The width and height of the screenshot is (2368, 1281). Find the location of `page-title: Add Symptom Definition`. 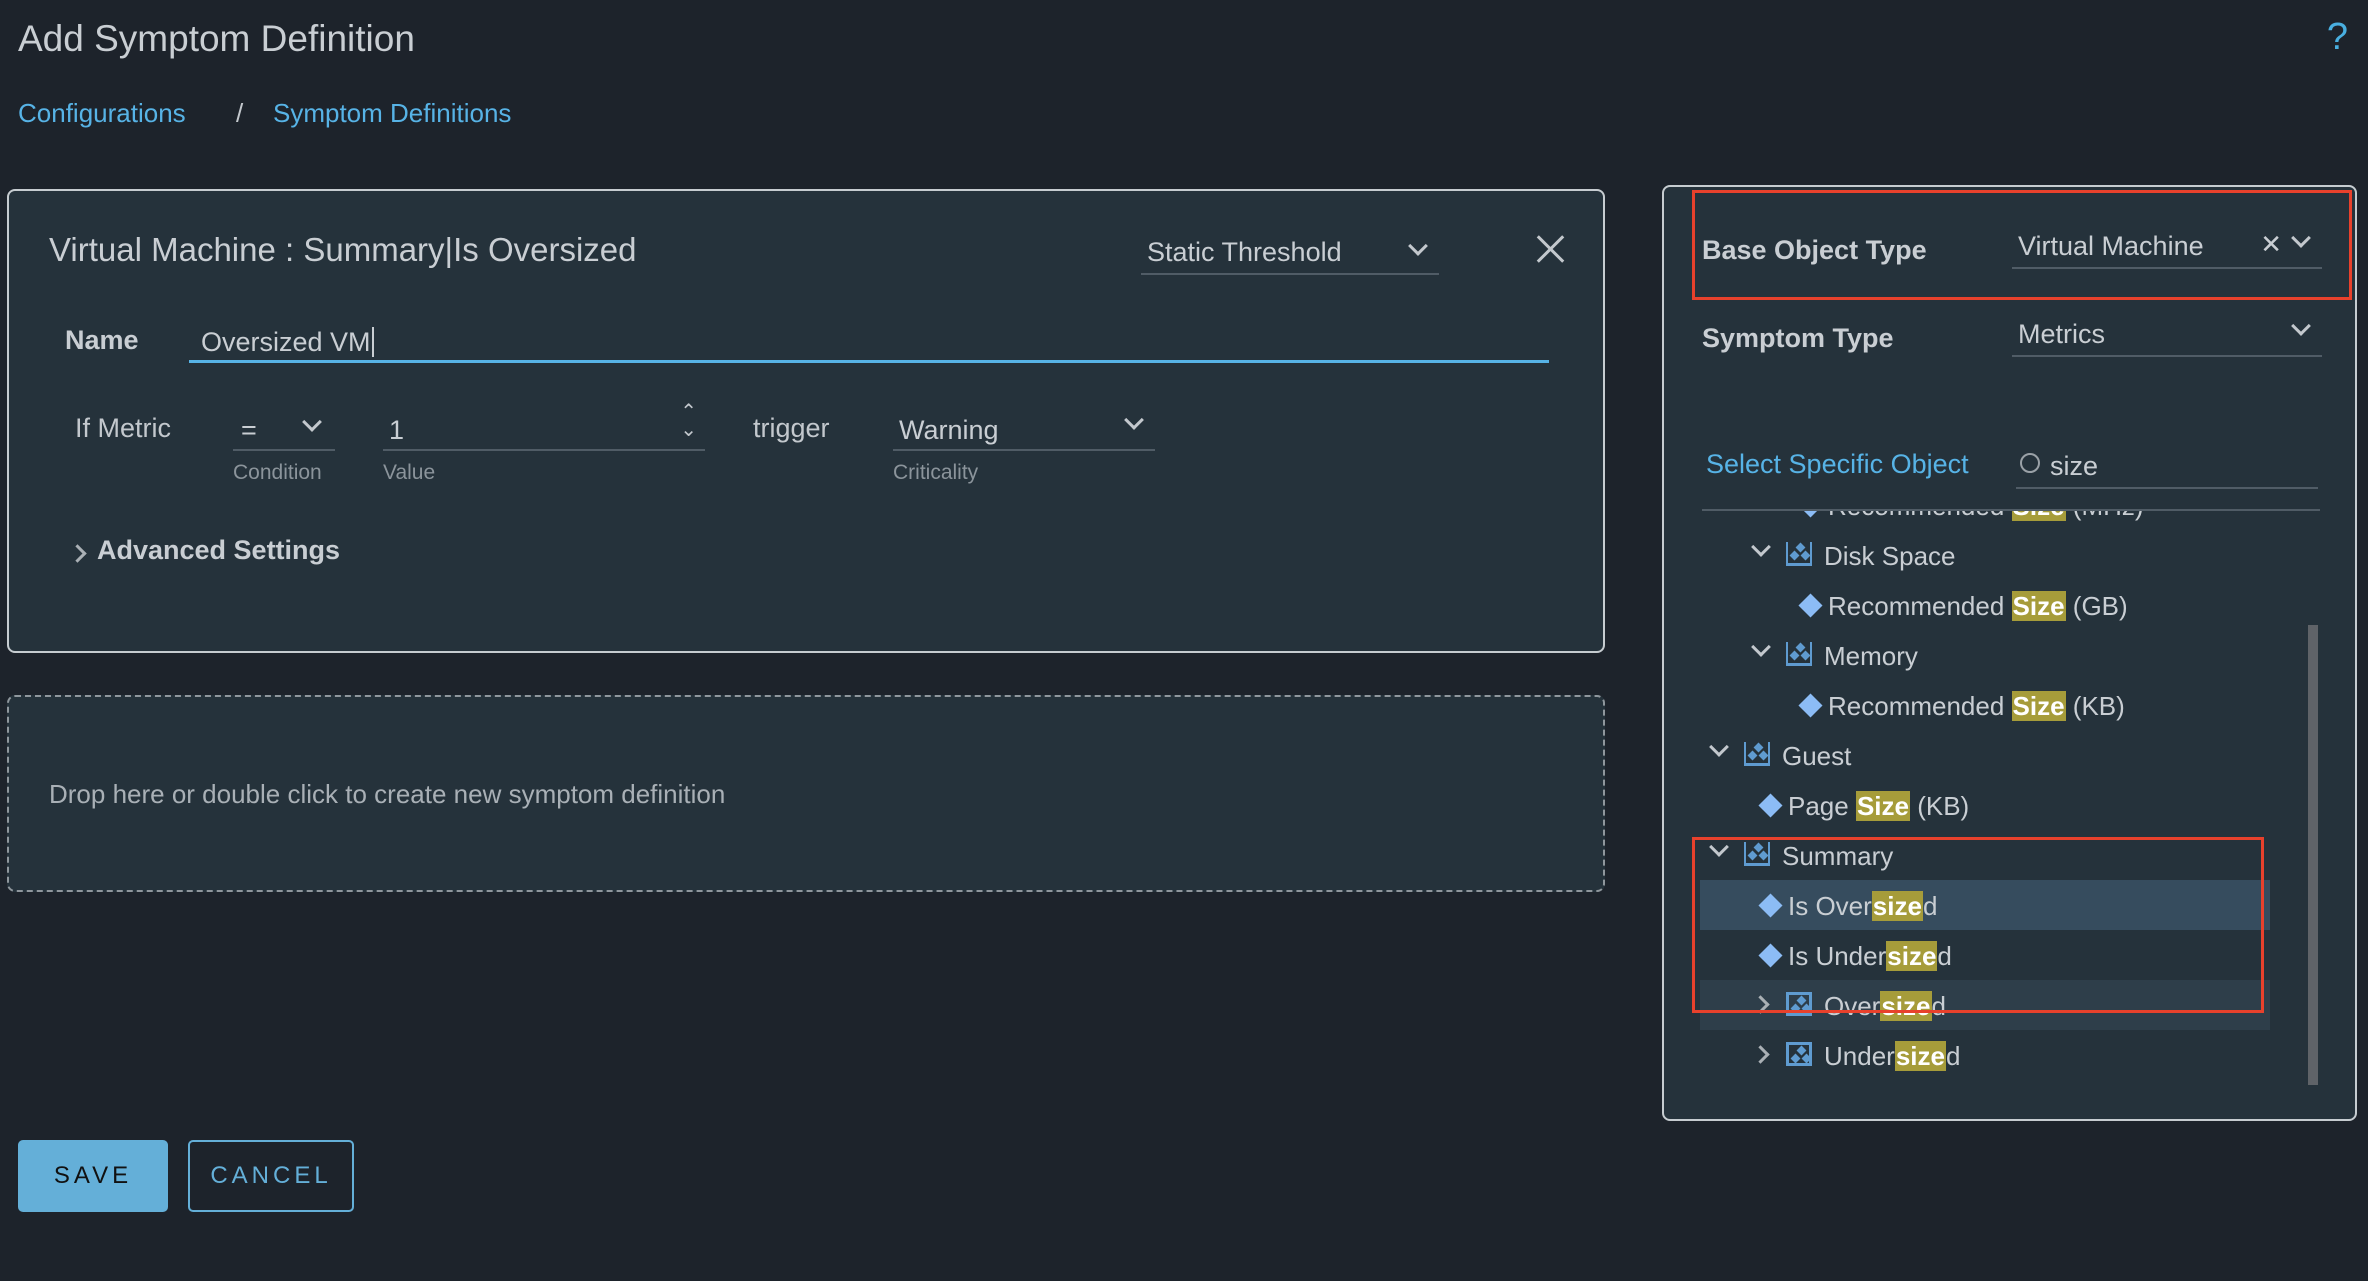

page-title: Add Symptom Definition is located at coordinates (216, 38).